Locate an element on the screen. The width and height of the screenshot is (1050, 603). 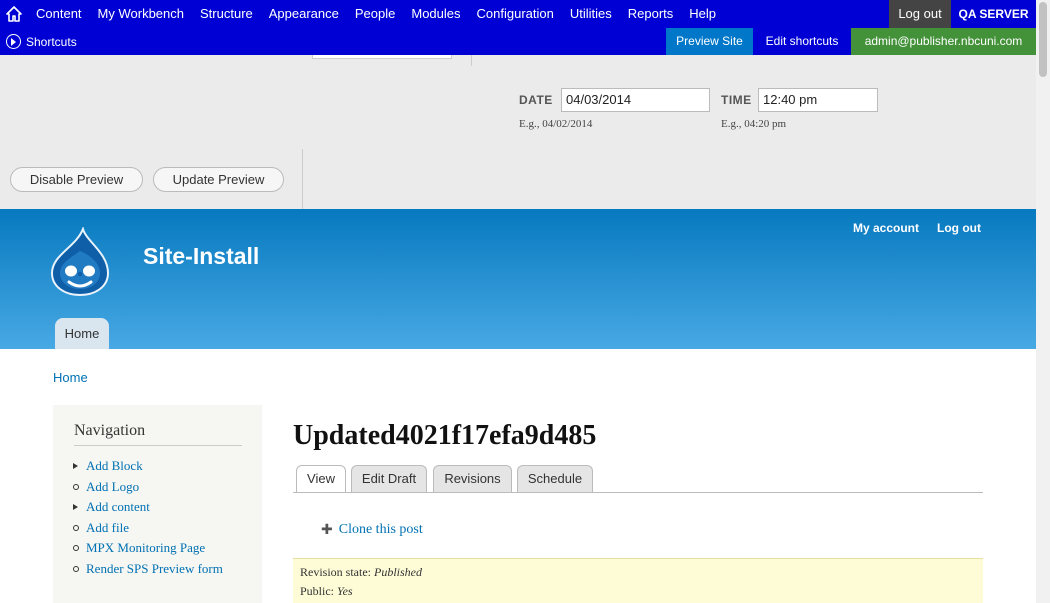
nav-item-render-sps-preview: Render SPS Preview form is located at coordinates (148, 571).